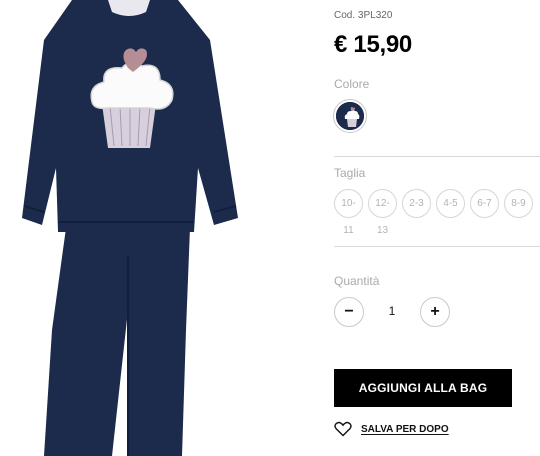  Describe the element at coordinates (382, 230) in the screenshot. I see `size-option-12-13-suffix: 13` at that location.